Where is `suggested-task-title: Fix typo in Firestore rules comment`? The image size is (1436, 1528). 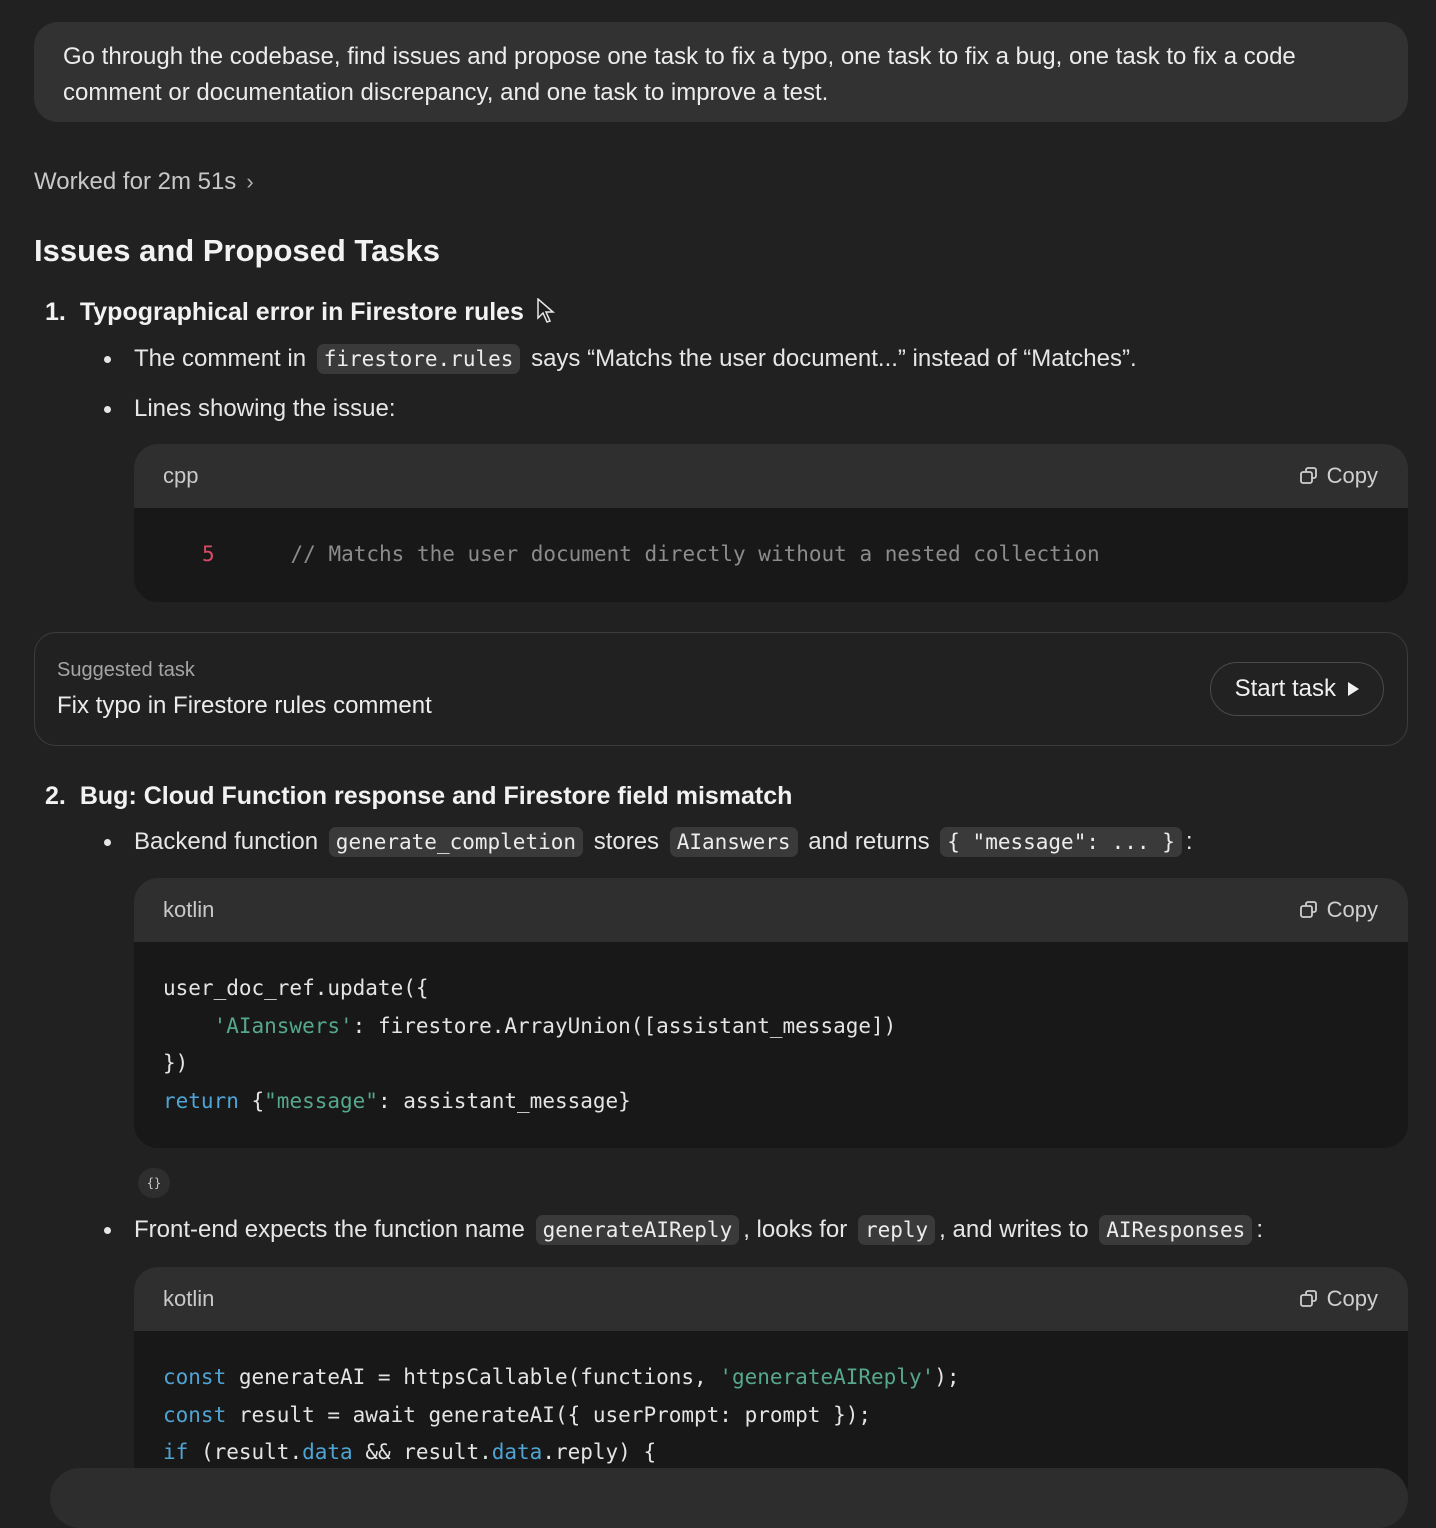
suggested-task-title: Fix typo in Firestore rules comment is located at coordinates (244, 705).